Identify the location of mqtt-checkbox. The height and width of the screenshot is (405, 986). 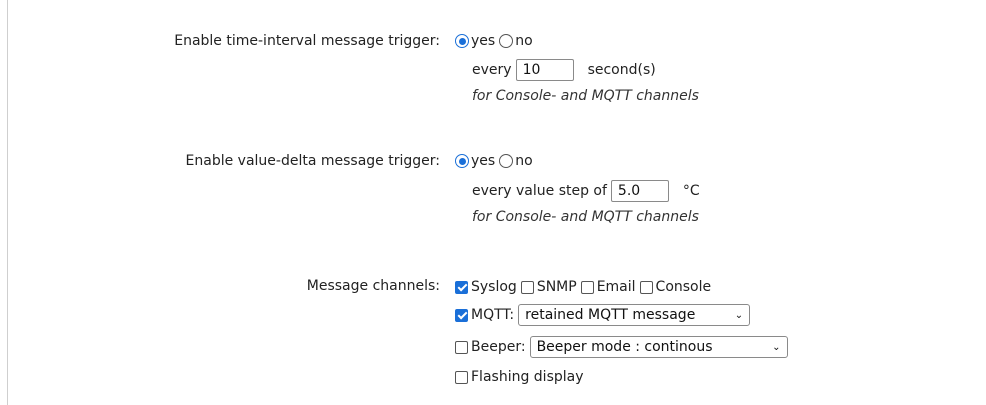
(461, 315).